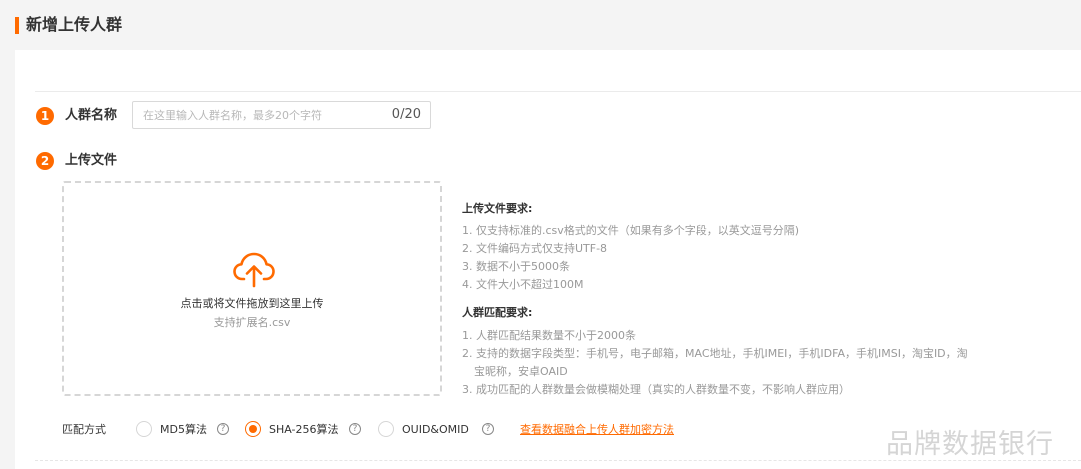 The height and width of the screenshot is (469, 1081). What do you see at coordinates (17, 25) in the screenshot?
I see `title-accent-bar` at bounding box center [17, 25].